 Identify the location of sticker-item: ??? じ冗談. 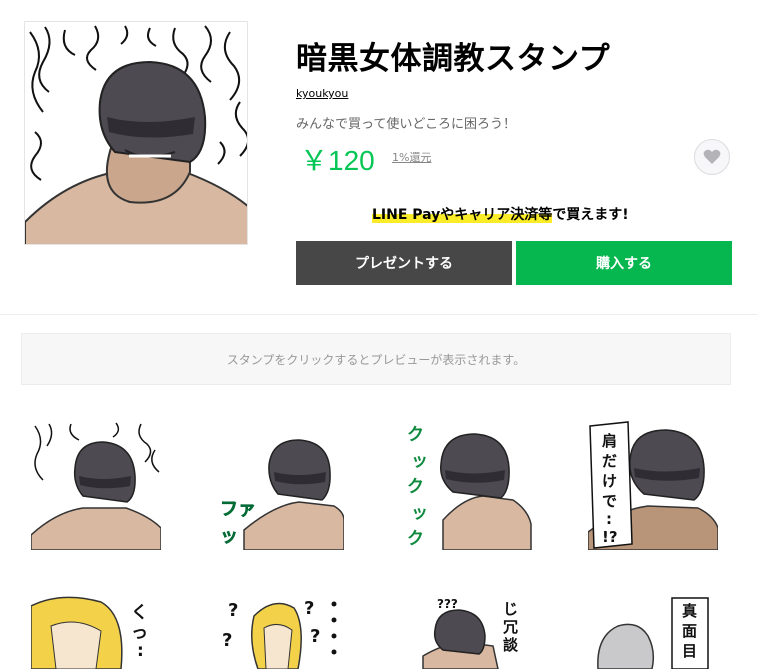
(468, 632).